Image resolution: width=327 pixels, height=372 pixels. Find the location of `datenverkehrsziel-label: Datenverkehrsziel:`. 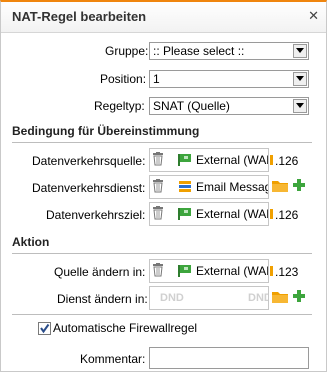

datenverkehrsziel-label: Datenverkehrsziel: is located at coordinates (96, 215).